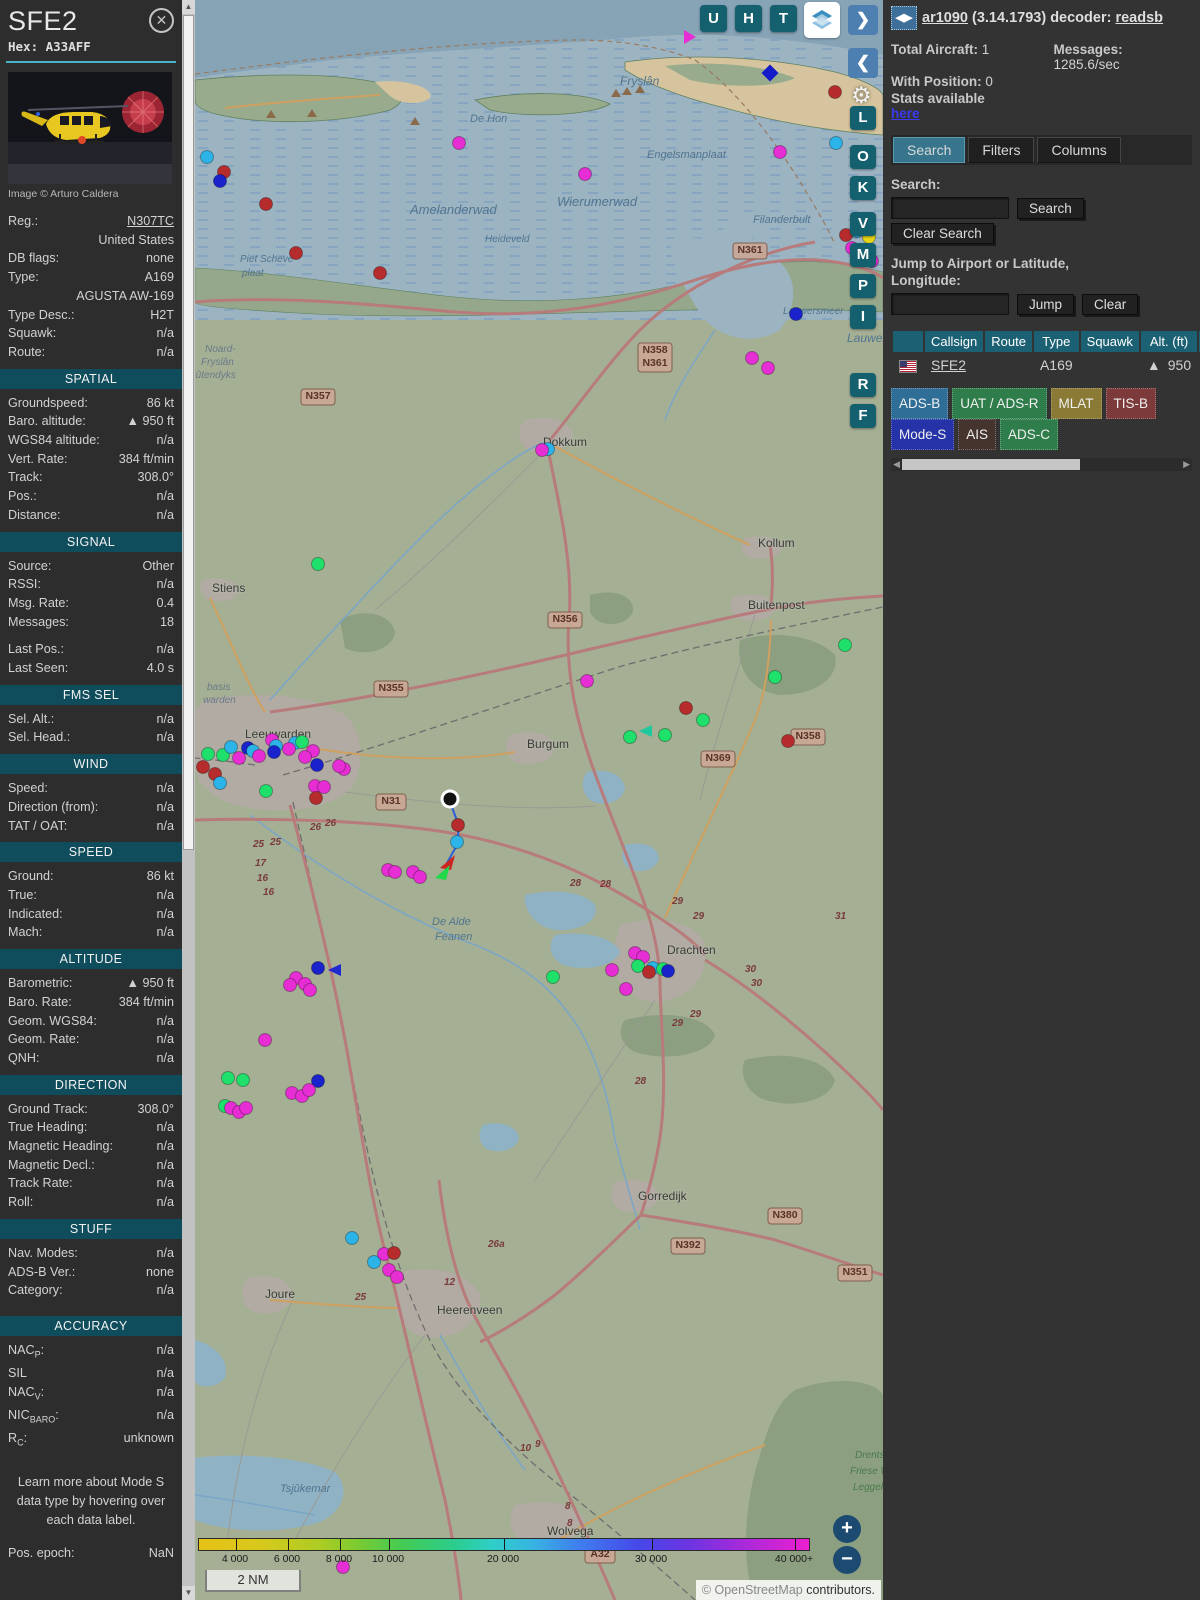  I want to click on map-button-u: U, so click(713, 18).